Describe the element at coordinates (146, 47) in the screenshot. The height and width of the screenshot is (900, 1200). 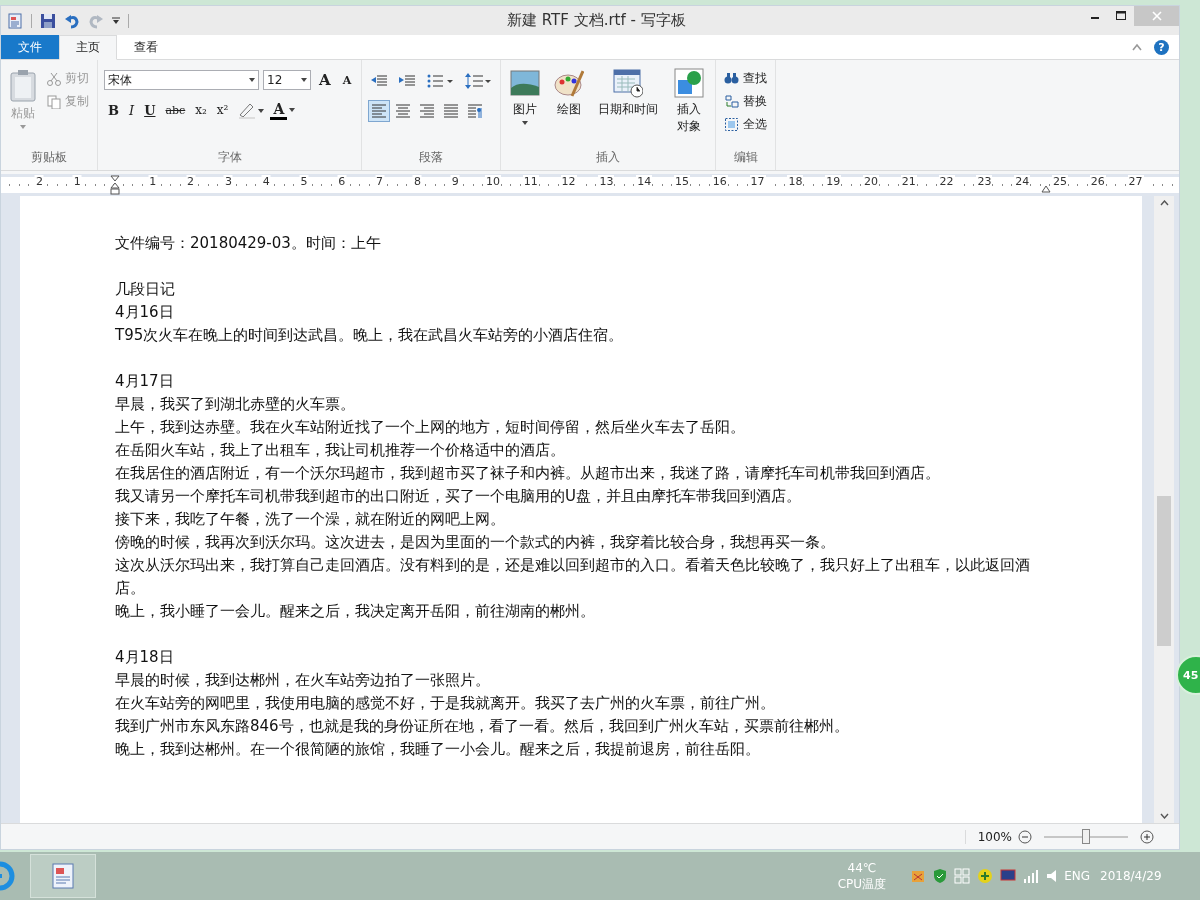
I see `ribbon-tab: 查看` at that location.